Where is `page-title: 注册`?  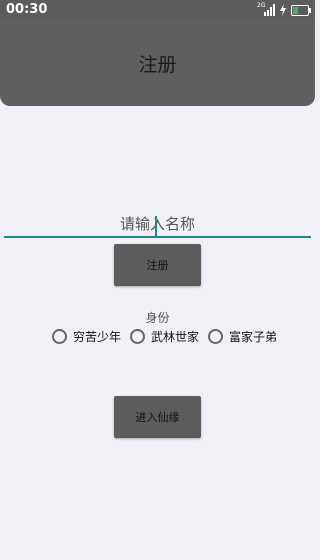 page-title: 注册 is located at coordinates (157, 64).